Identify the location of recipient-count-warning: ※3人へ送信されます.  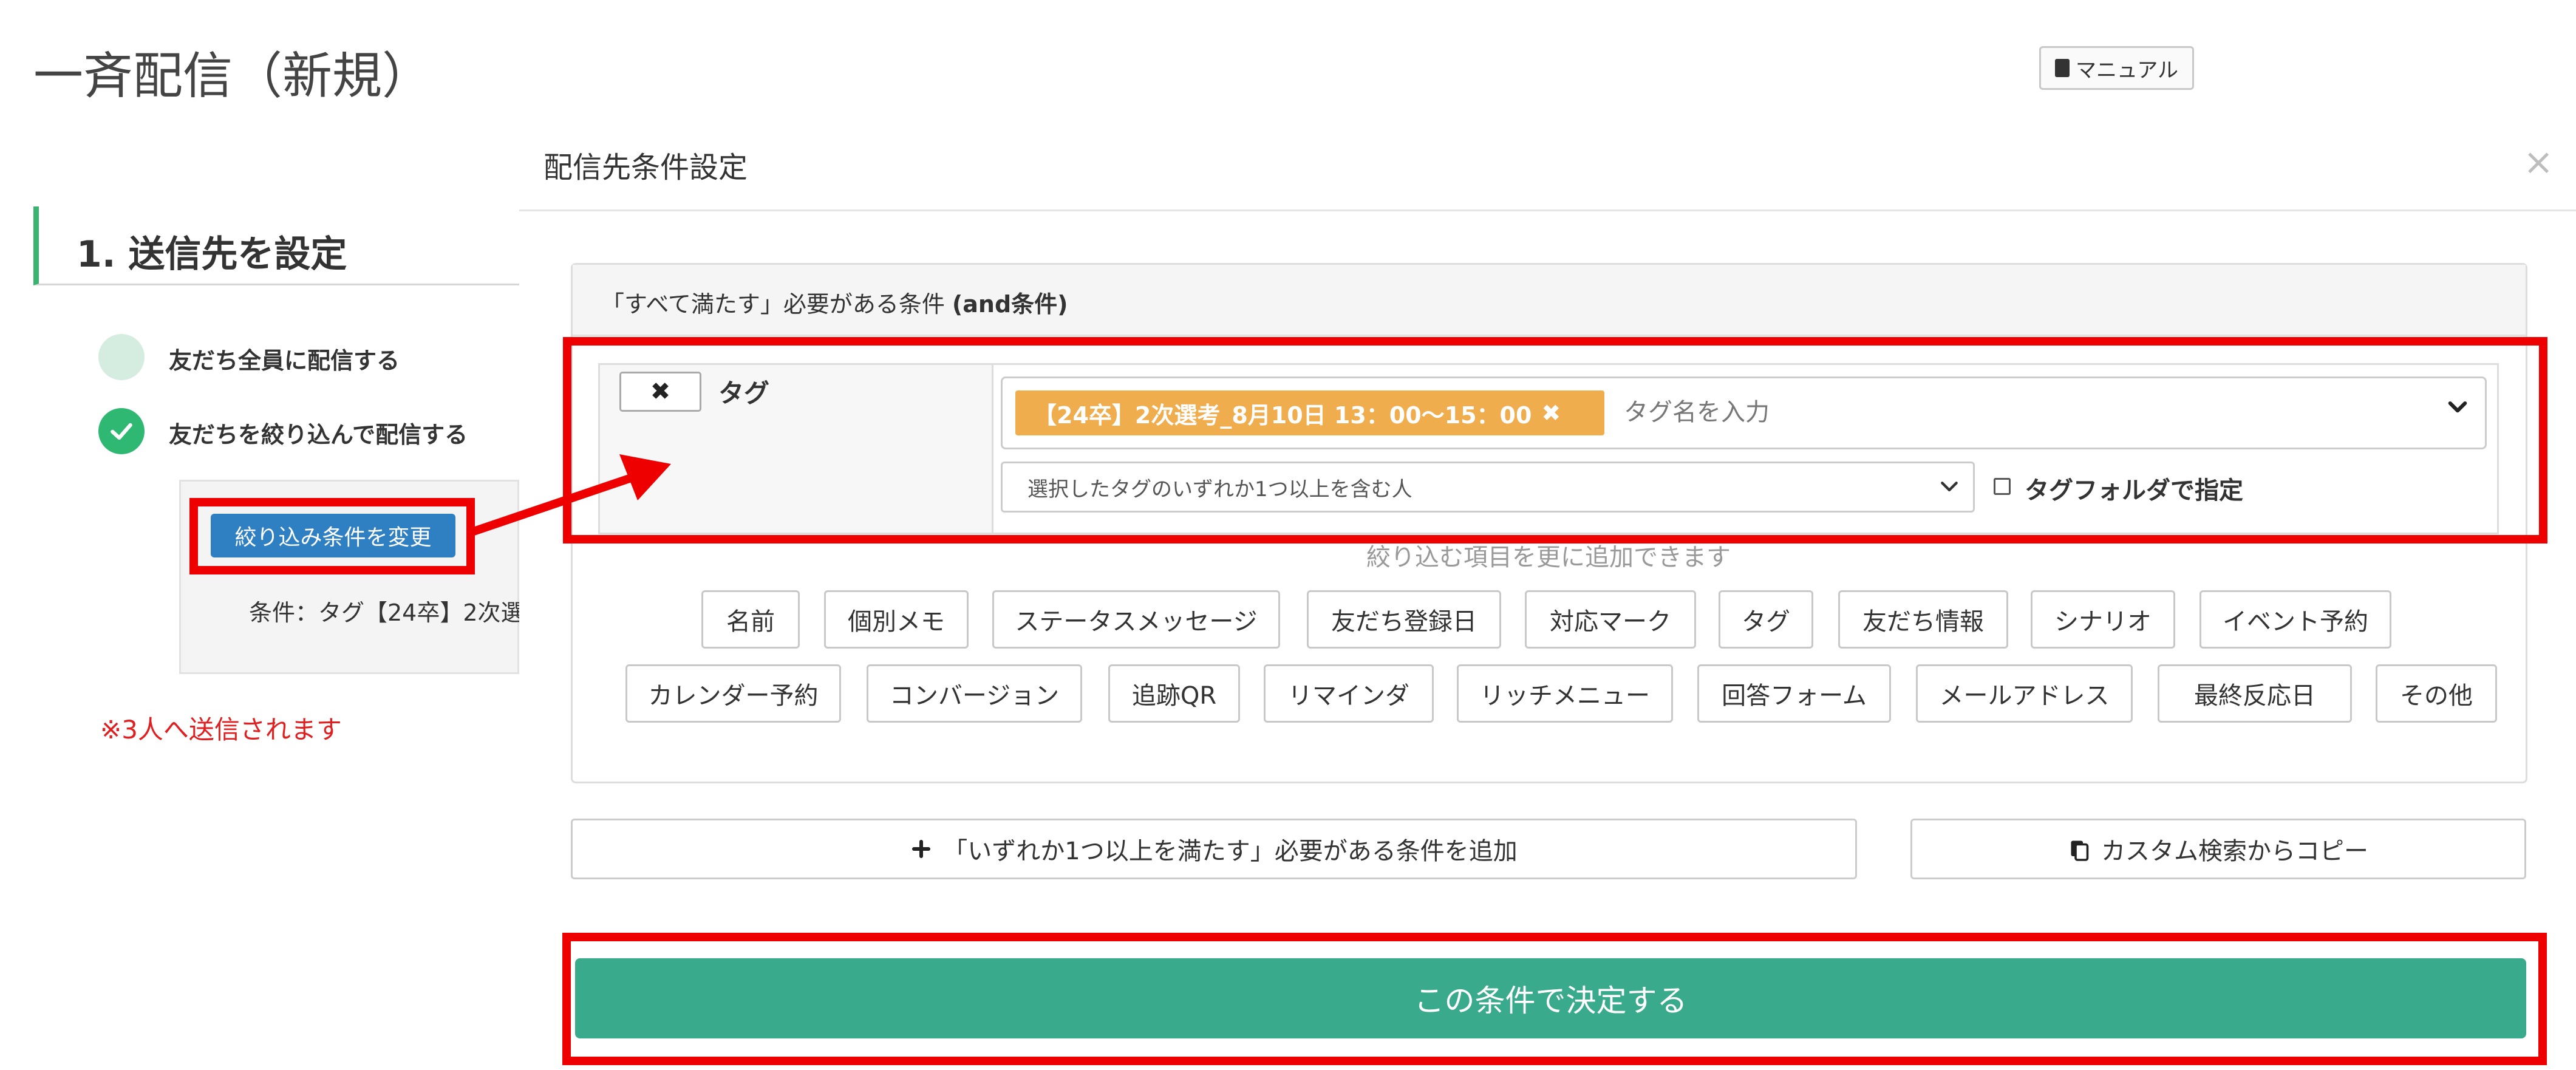
(221, 730).